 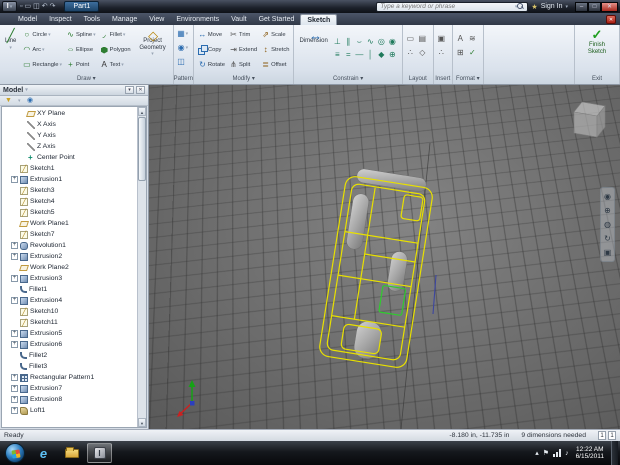 I want to click on draw-tool-button: ○ Ellipse, so click(x=81, y=49).